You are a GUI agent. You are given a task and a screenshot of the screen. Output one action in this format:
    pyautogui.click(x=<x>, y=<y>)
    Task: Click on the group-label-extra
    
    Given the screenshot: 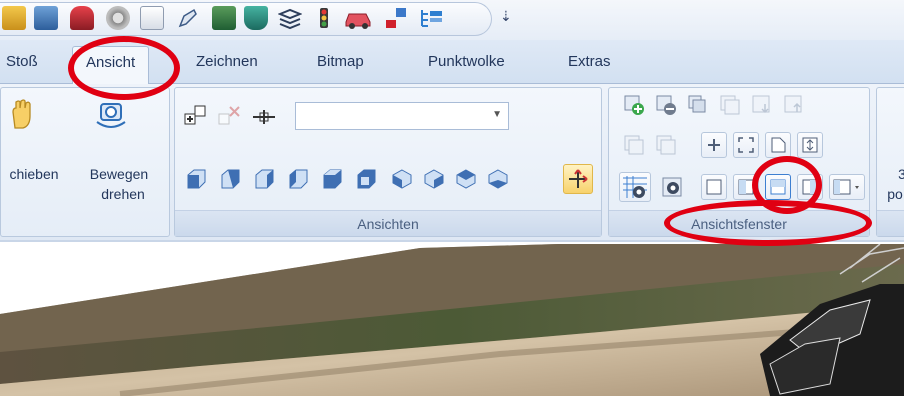 What is the action you would take?
    pyautogui.click(x=890, y=223)
    